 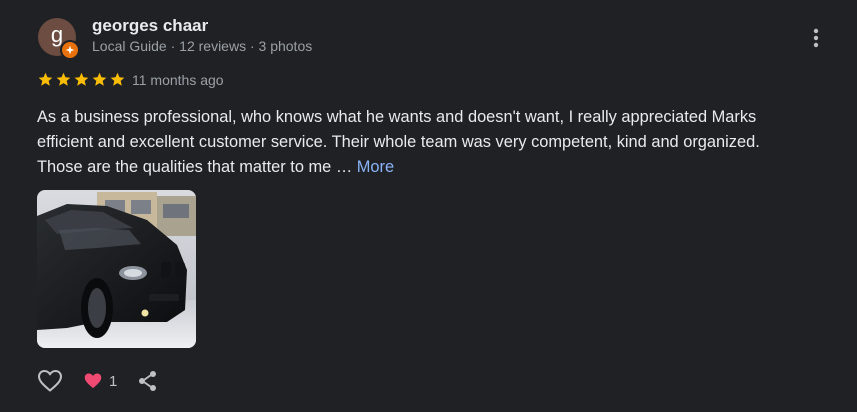 What do you see at coordinates (202, 46) in the screenshot?
I see `reviewer-meta: Local Guide · 12 reviews · 3 photos` at bounding box center [202, 46].